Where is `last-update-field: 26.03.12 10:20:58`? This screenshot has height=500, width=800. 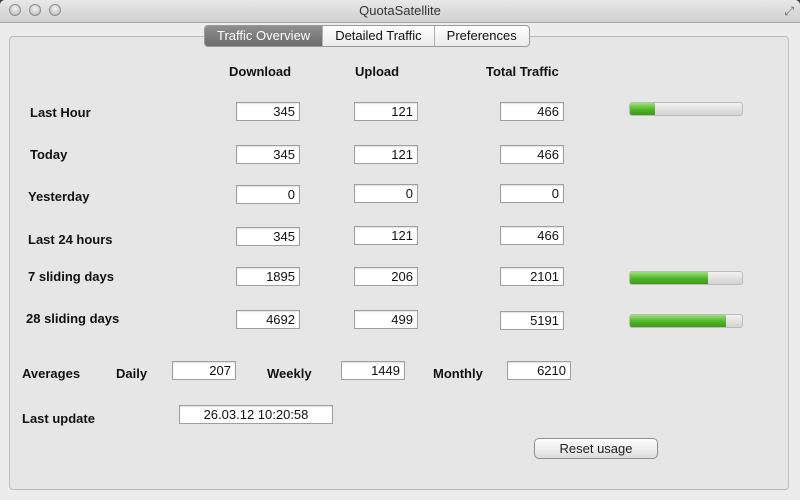
last-update-field: 26.03.12 10:20:58 is located at coordinates (256, 414).